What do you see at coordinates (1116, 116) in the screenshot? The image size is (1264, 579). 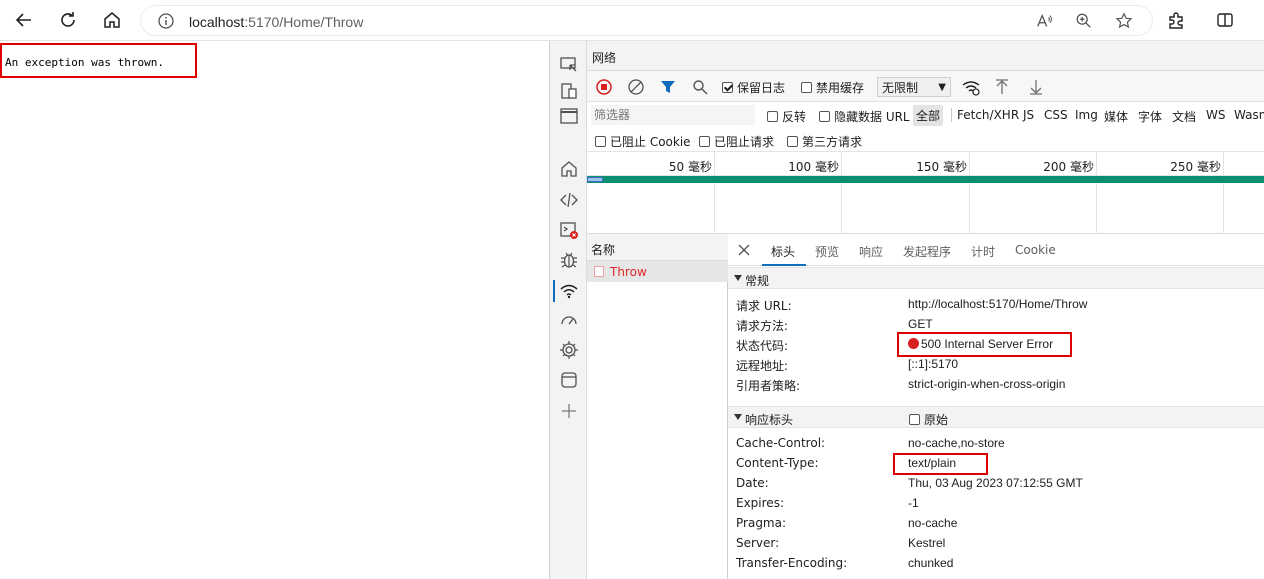 I see `type-filter-media: 媒体` at bounding box center [1116, 116].